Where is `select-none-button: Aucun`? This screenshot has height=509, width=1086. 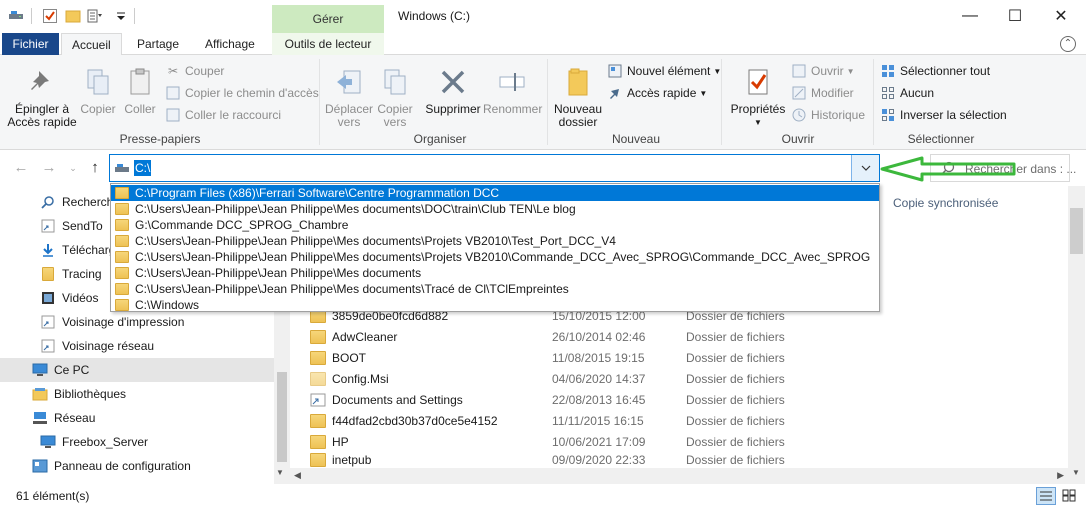 select-none-button: Aucun is located at coordinates (907, 93).